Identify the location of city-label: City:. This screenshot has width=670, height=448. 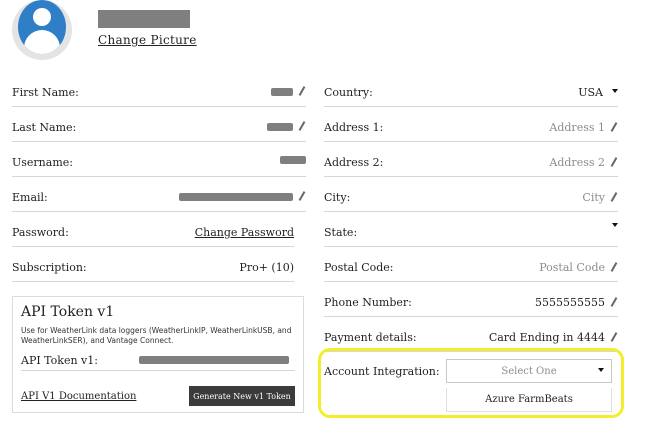
(337, 197).